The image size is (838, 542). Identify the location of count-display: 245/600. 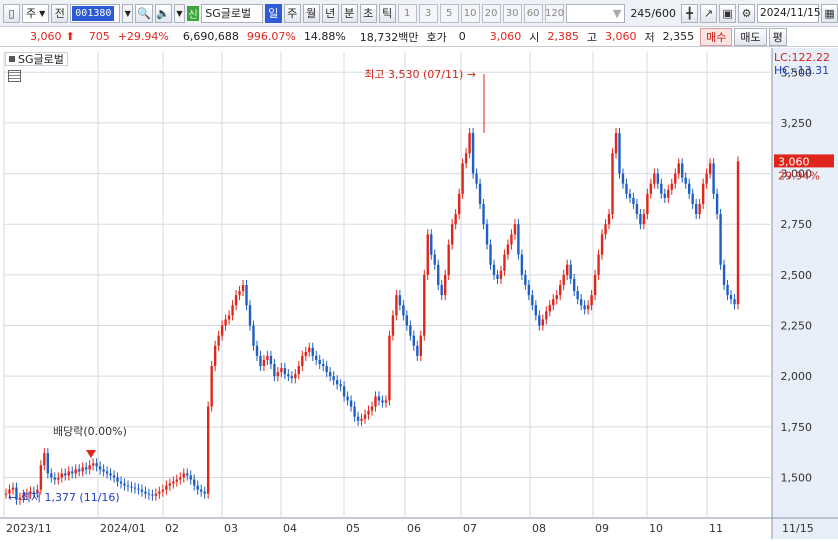
(653, 13).